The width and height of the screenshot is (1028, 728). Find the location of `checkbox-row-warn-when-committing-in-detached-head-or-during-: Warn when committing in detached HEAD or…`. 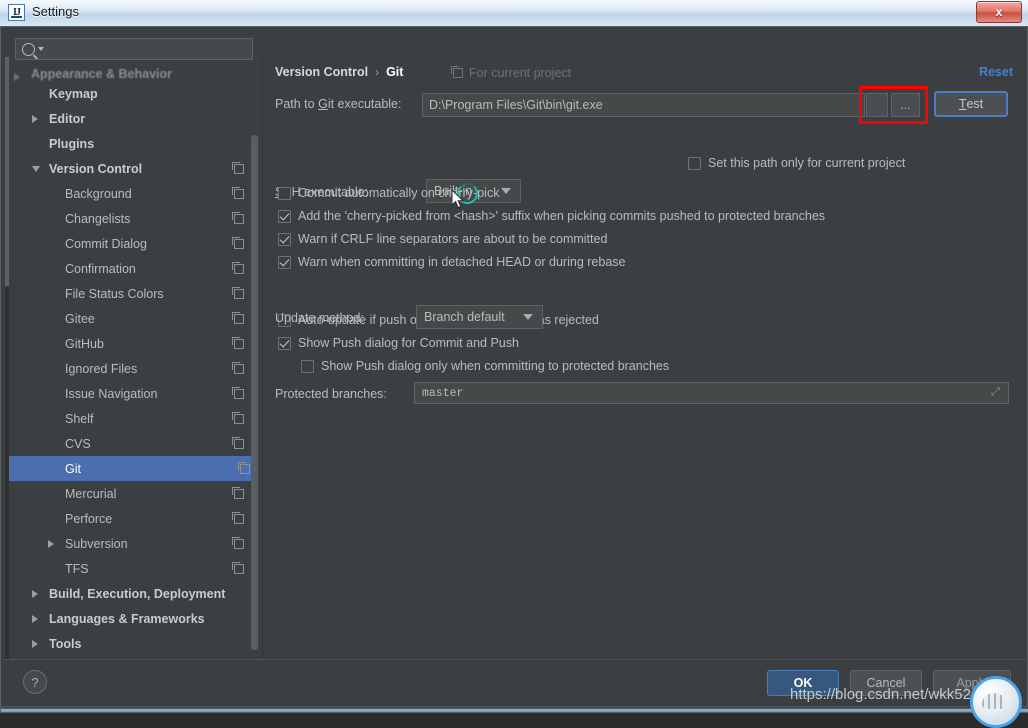

checkbox-row-warn-when-committing-in-detached-head-or-during-: Warn when committing in detached HEAD or… is located at coordinates (451, 262).